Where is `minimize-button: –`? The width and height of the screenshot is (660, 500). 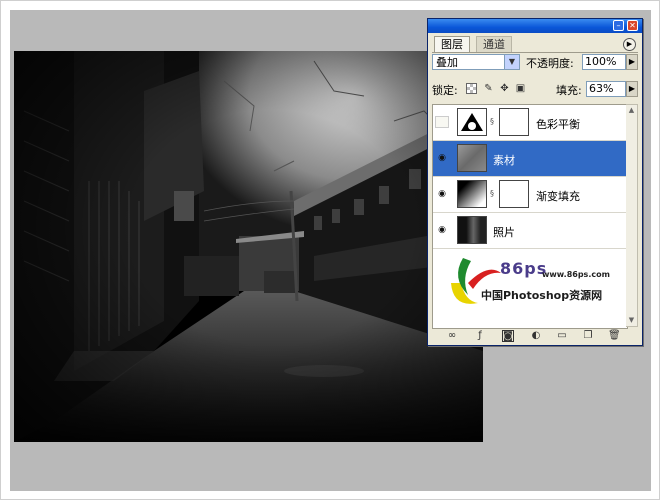
minimize-button: – is located at coordinates (618, 25).